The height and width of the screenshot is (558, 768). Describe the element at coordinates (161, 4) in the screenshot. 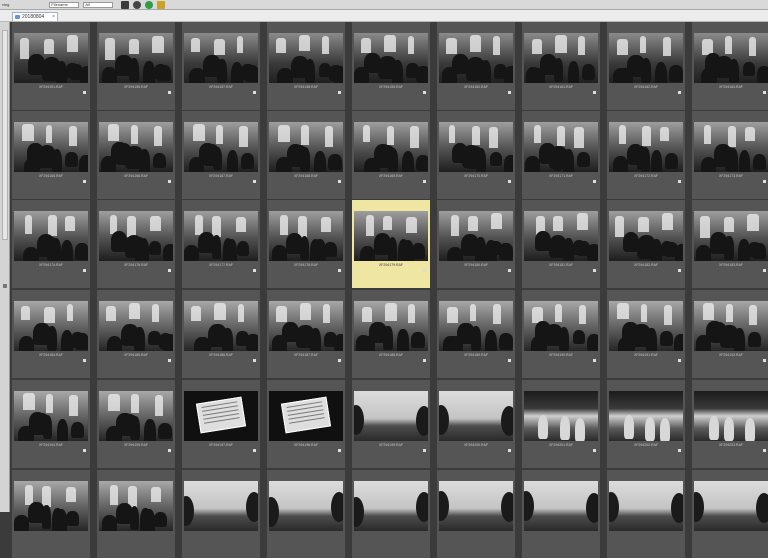

I see `tag-icon` at that location.